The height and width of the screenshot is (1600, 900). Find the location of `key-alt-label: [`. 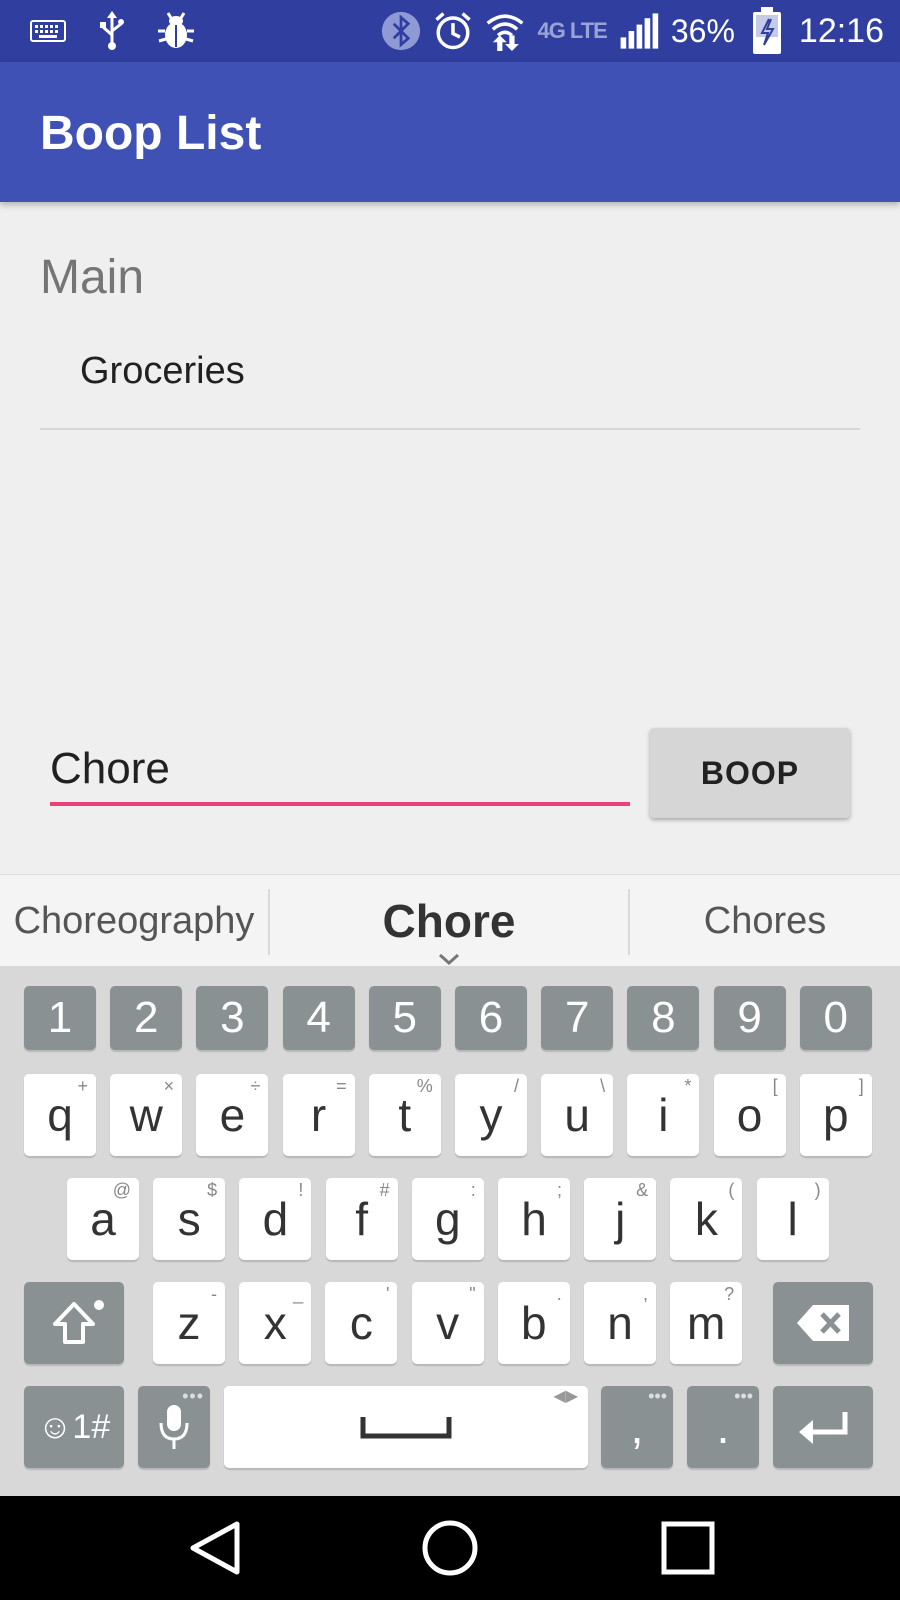

key-alt-label: [ is located at coordinates (775, 1086).